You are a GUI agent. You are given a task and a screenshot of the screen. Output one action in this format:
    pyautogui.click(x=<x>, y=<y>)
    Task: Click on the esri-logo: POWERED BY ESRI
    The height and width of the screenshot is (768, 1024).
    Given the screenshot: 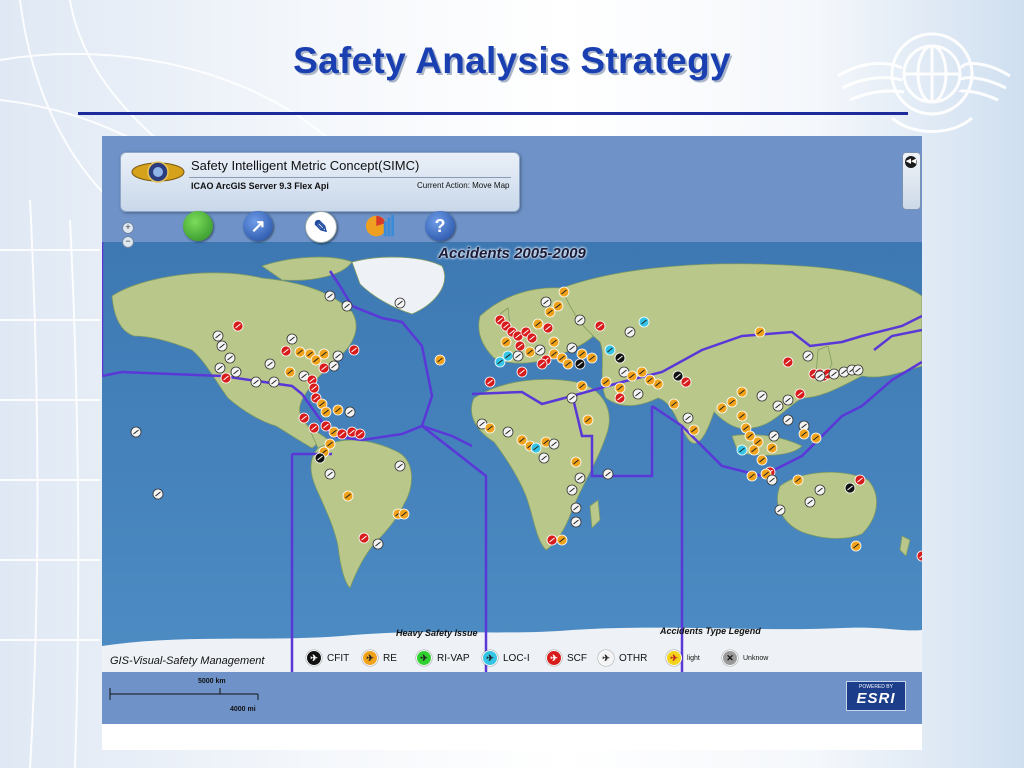 What is the action you would take?
    pyautogui.click(x=876, y=696)
    